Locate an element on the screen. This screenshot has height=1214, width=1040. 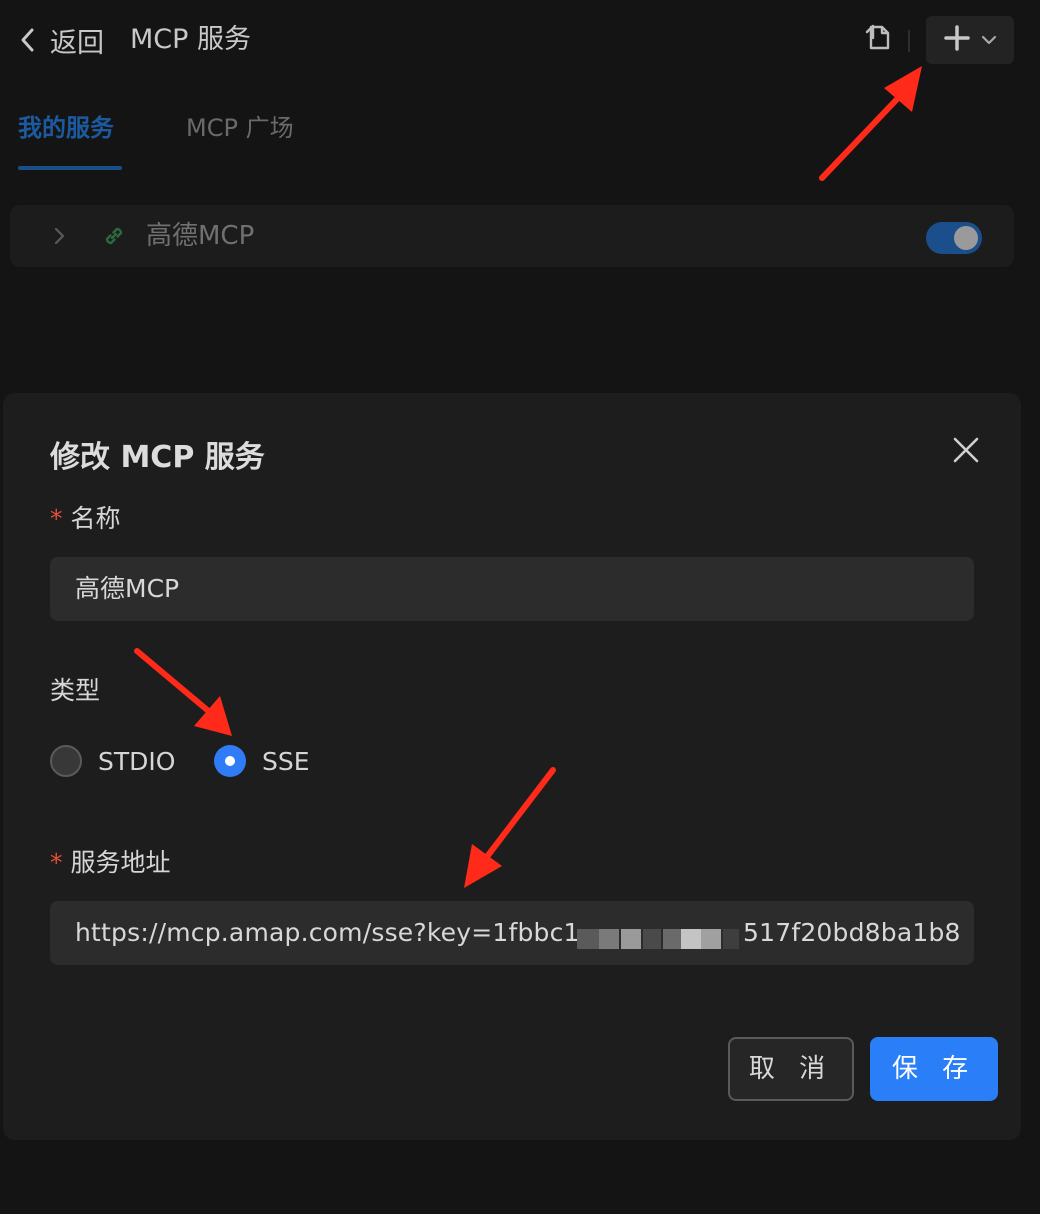
radio-stdio: STDIO is located at coordinates (112, 761).